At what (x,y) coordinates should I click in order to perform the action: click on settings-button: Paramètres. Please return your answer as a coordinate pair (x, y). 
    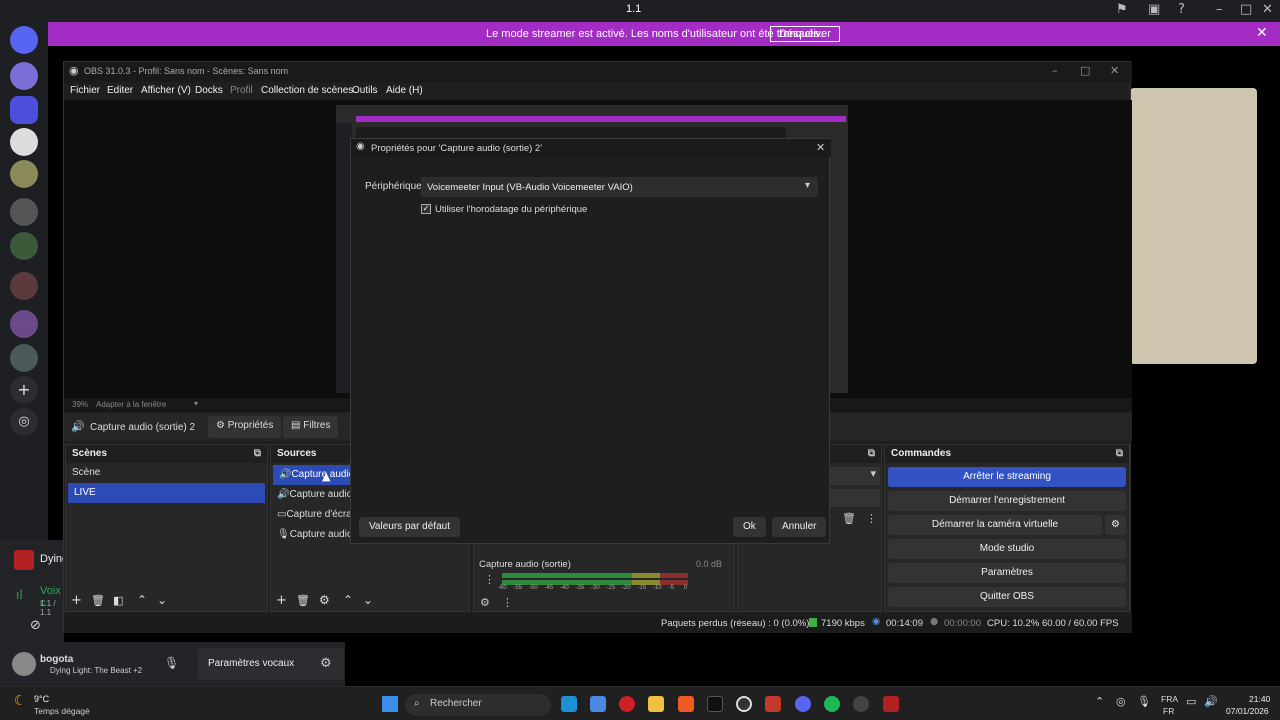
    Looking at the image, I should click on (1007, 573).